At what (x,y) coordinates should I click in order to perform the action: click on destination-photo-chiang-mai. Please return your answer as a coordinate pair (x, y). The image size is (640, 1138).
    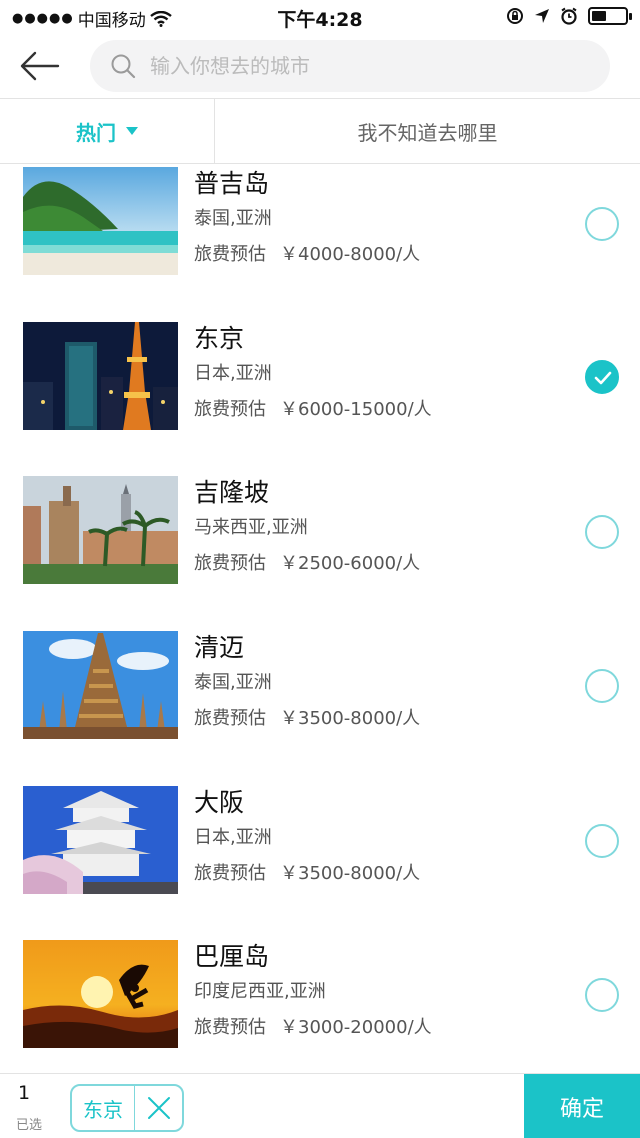
    Looking at the image, I should click on (100, 685).